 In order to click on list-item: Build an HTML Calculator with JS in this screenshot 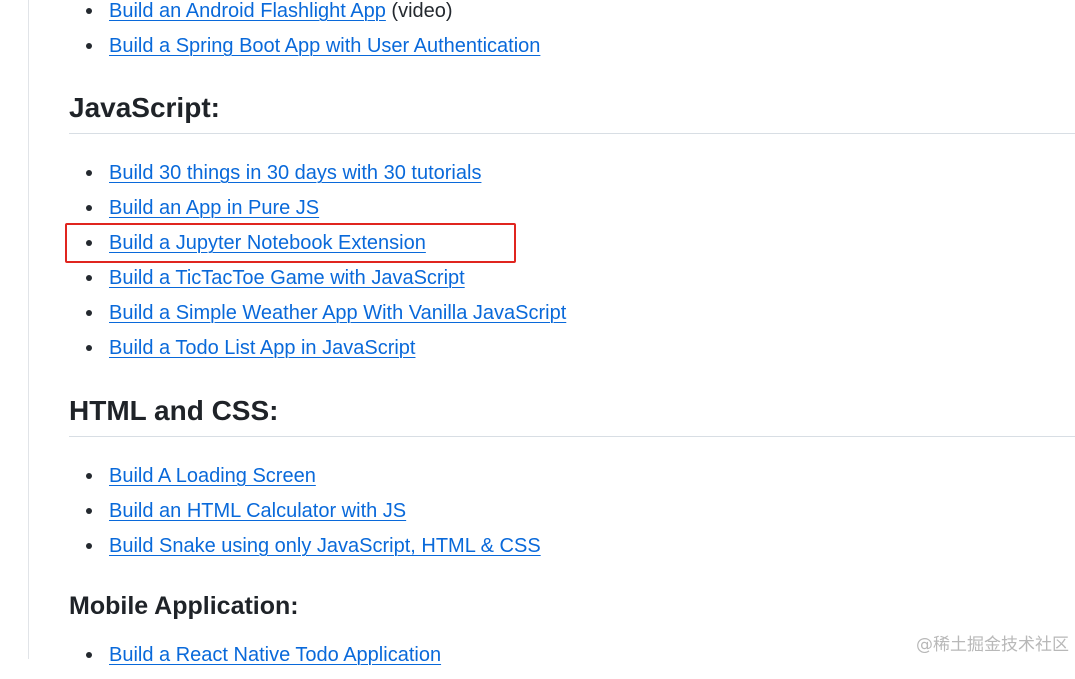, I will do `click(305, 517)`.